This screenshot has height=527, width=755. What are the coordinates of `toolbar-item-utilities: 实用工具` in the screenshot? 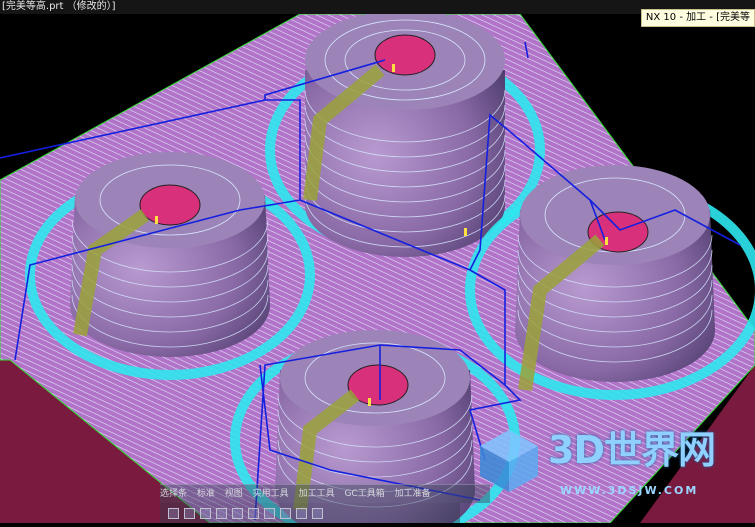 It's located at (271, 494).